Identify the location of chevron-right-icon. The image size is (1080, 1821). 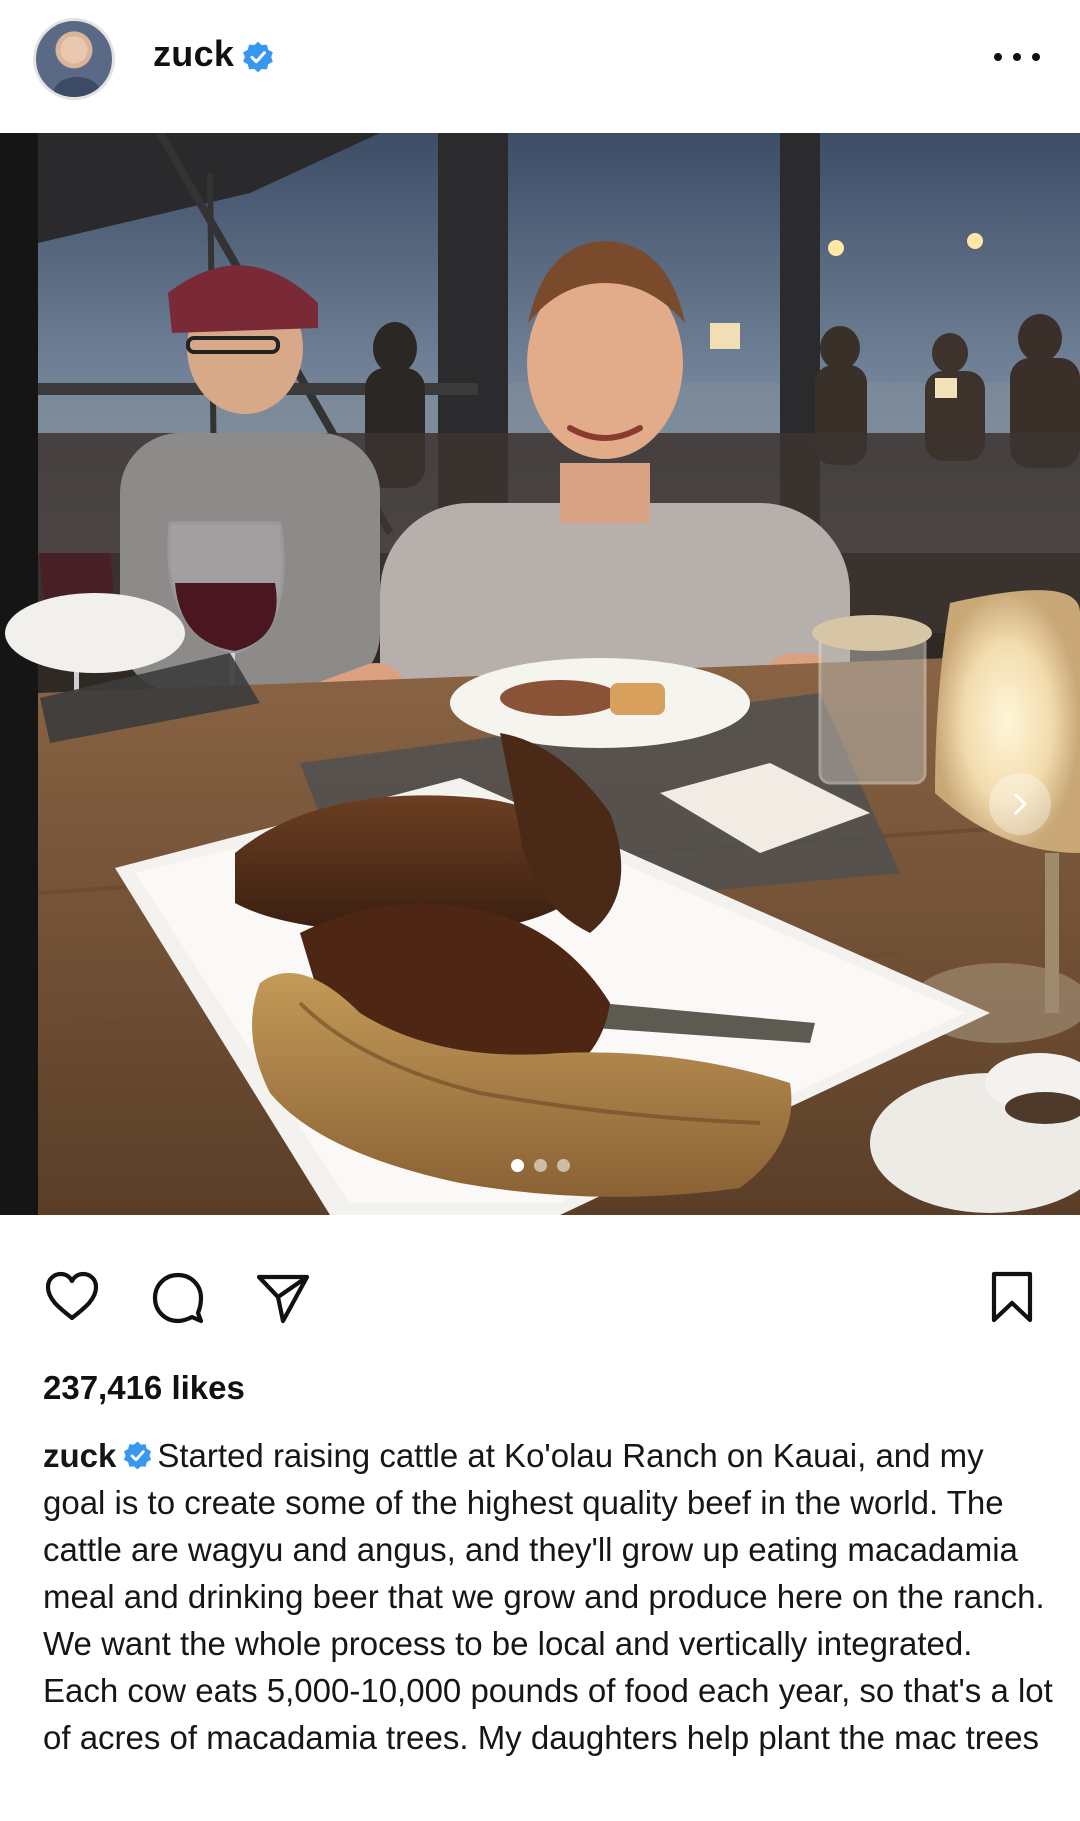
(1020, 804).